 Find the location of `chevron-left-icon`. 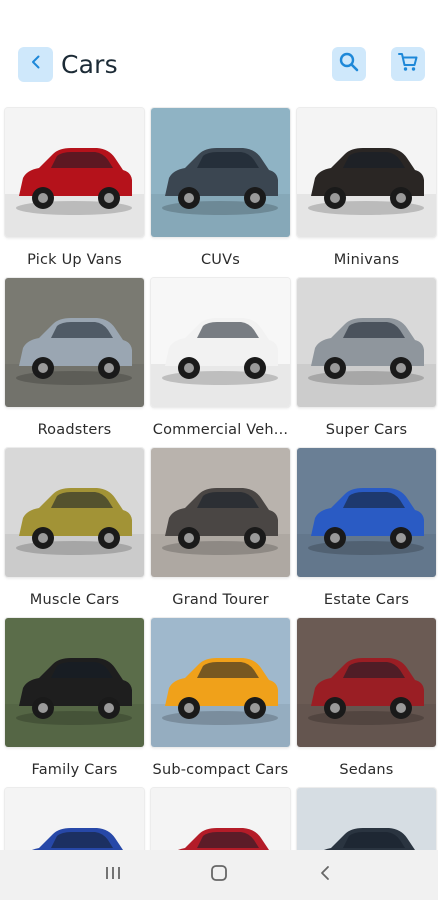

chevron-left-icon is located at coordinates (36, 64).